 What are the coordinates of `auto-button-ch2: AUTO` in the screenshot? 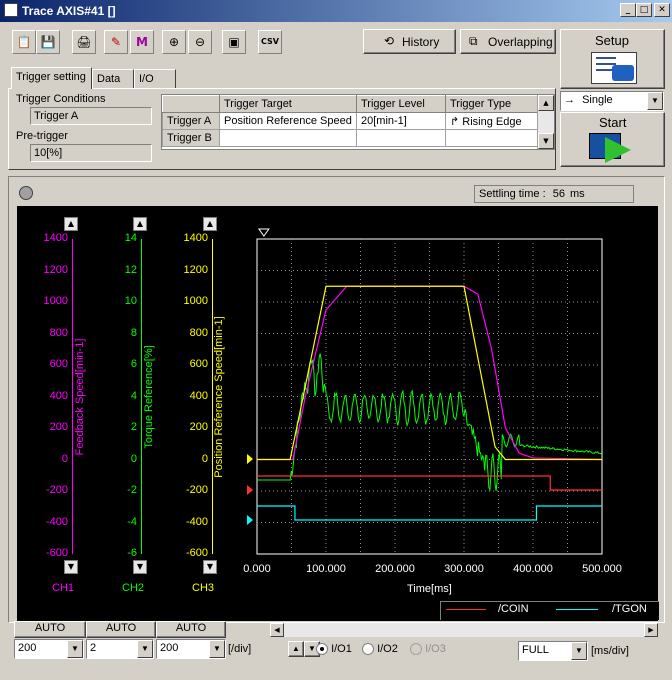 It's located at (121, 629).